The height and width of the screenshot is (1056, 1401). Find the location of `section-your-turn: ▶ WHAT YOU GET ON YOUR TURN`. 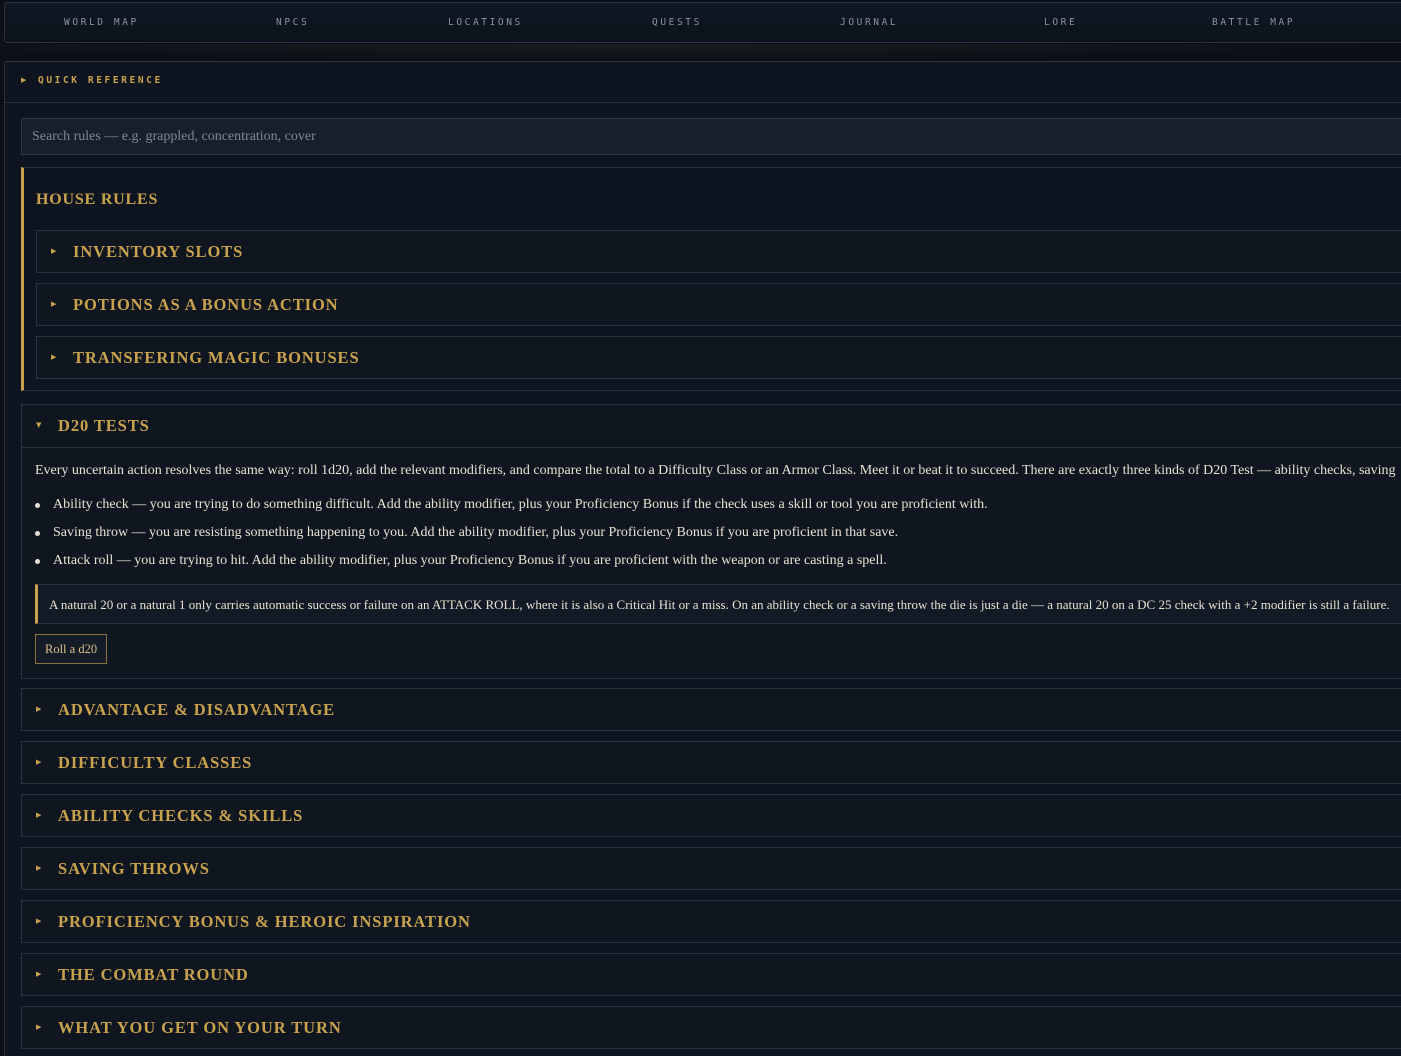

section-your-turn: ▶ WHAT YOU GET ON YOUR TURN is located at coordinates (711, 1027).